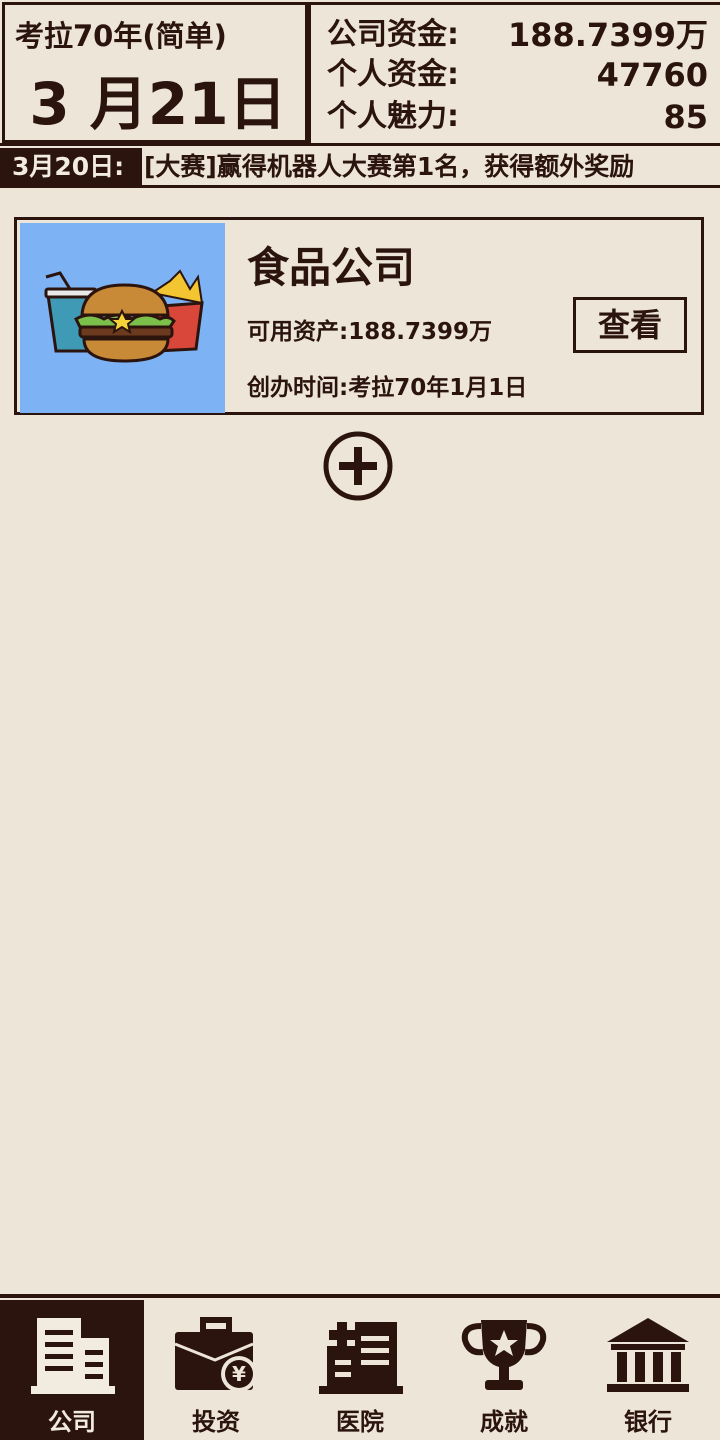  Describe the element at coordinates (393, 34) in the screenshot. I see `stat-label: 公司资金:` at that location.